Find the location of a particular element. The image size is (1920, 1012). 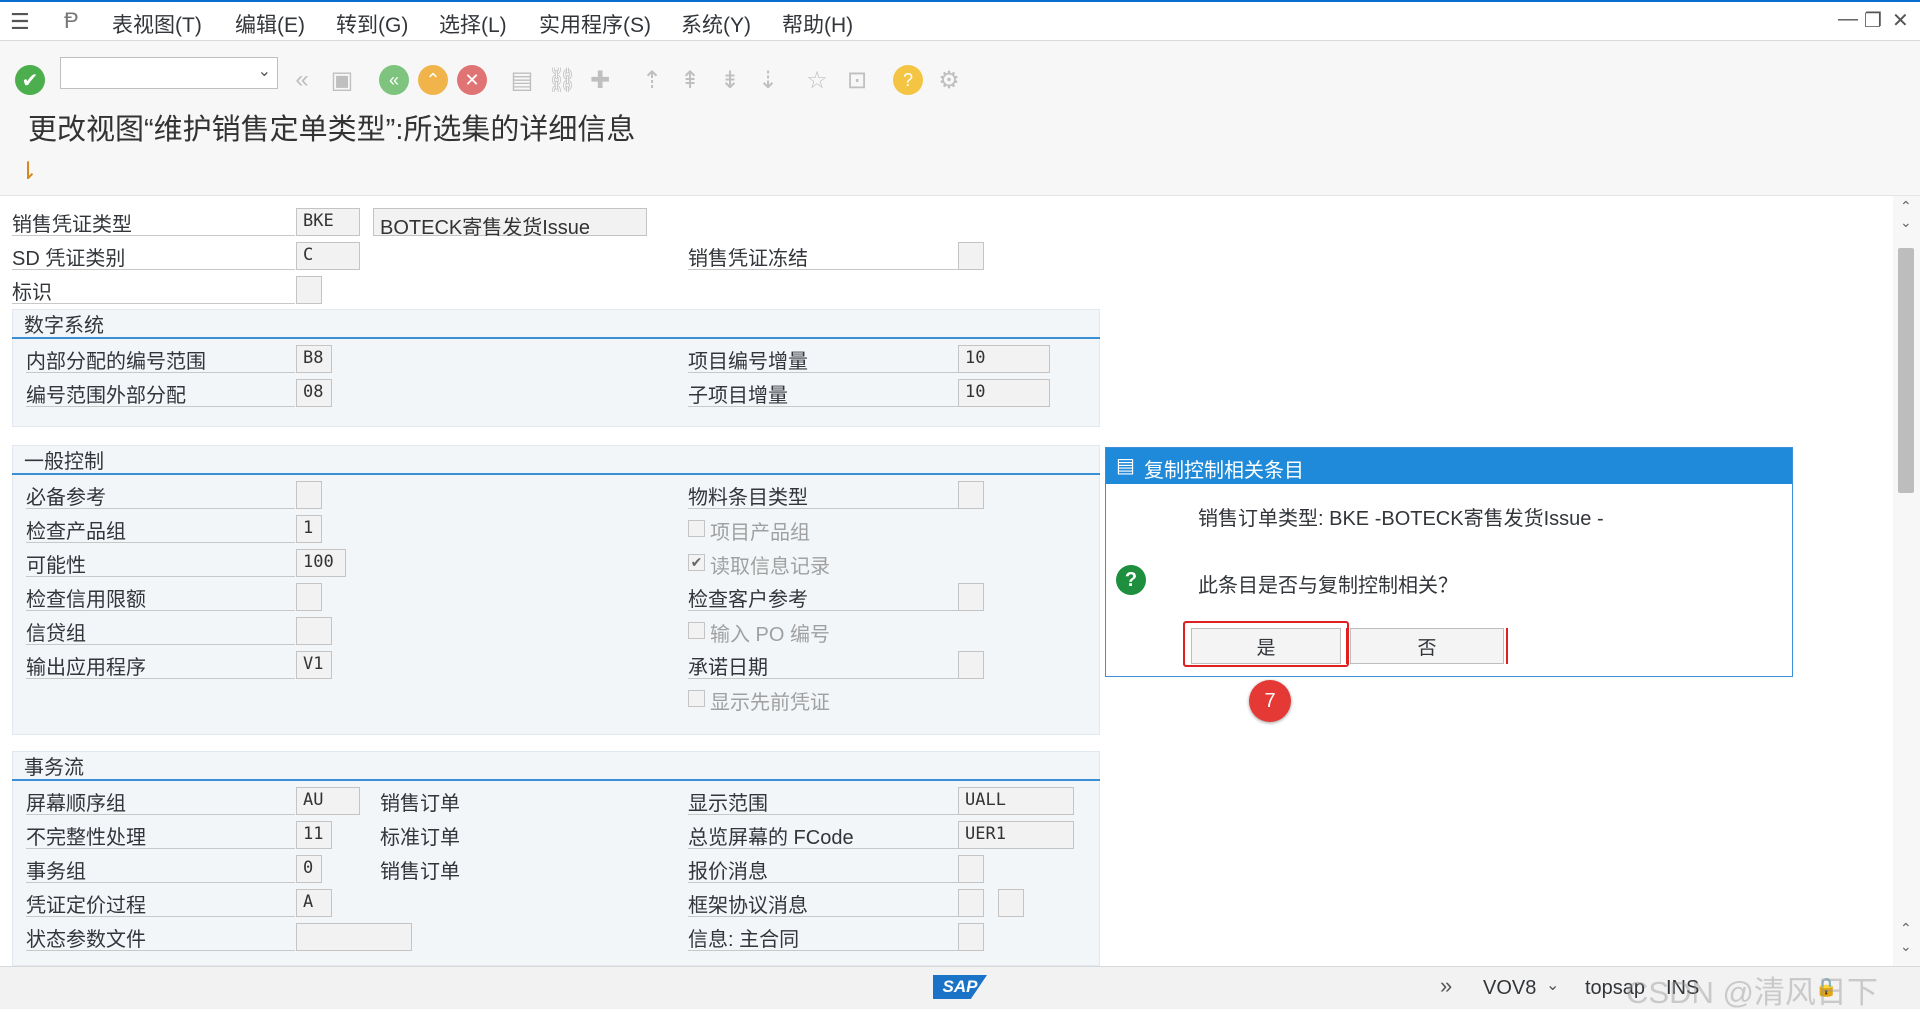

ref-mandatory-field is located at coordinates (309, 495).